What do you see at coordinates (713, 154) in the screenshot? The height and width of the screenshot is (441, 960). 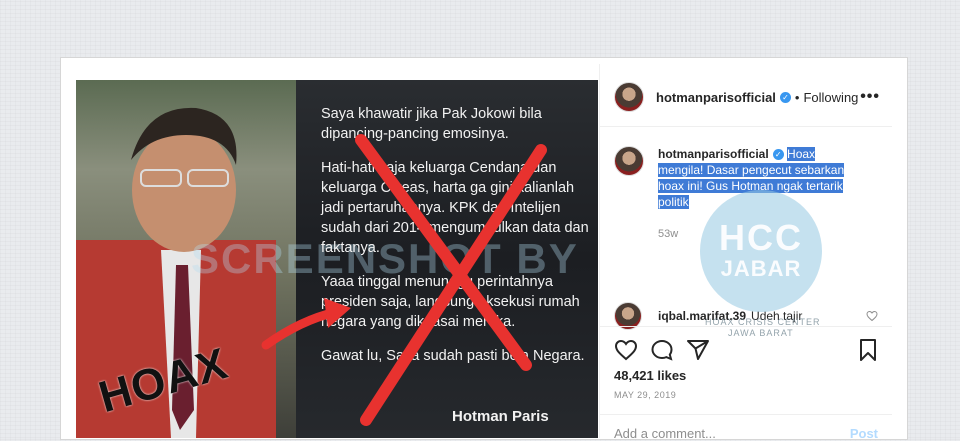 I see `caption-username: hotmanparisofficial` at bounding box center [713, 154].